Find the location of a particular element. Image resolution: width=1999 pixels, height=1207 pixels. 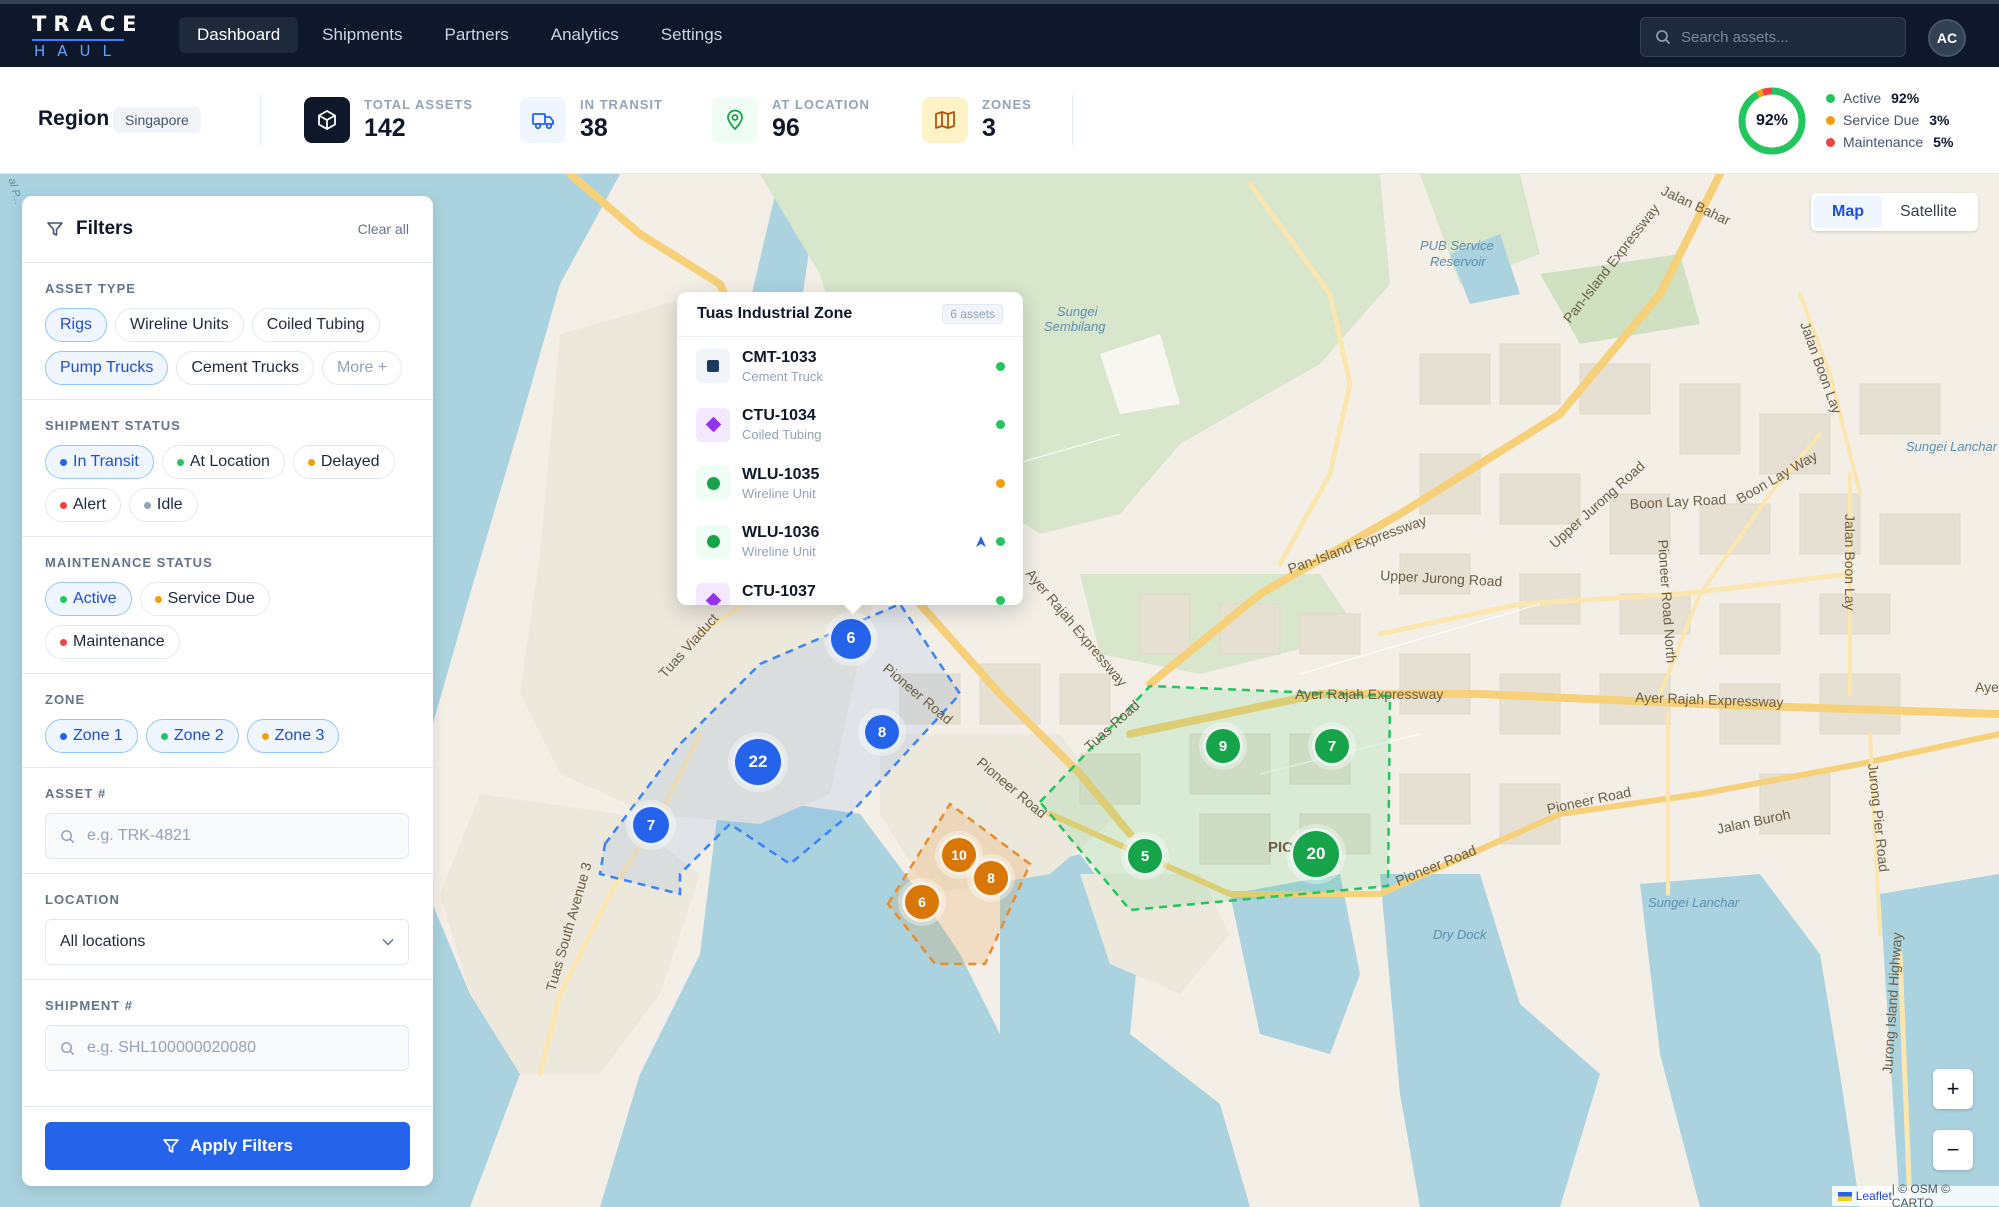

health-percent: 92% is located at coordinates (1772, 120).